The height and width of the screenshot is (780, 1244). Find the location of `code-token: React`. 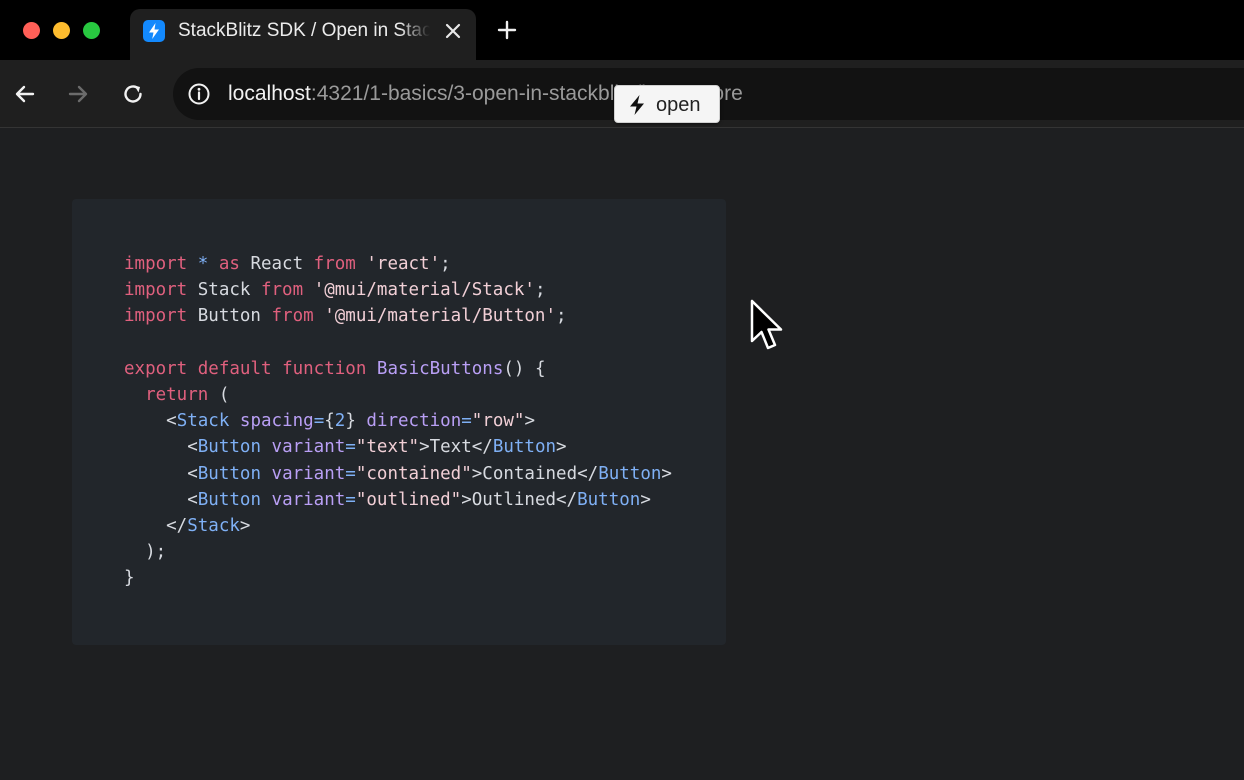

code-token: React is located at coordinates (276, 264).